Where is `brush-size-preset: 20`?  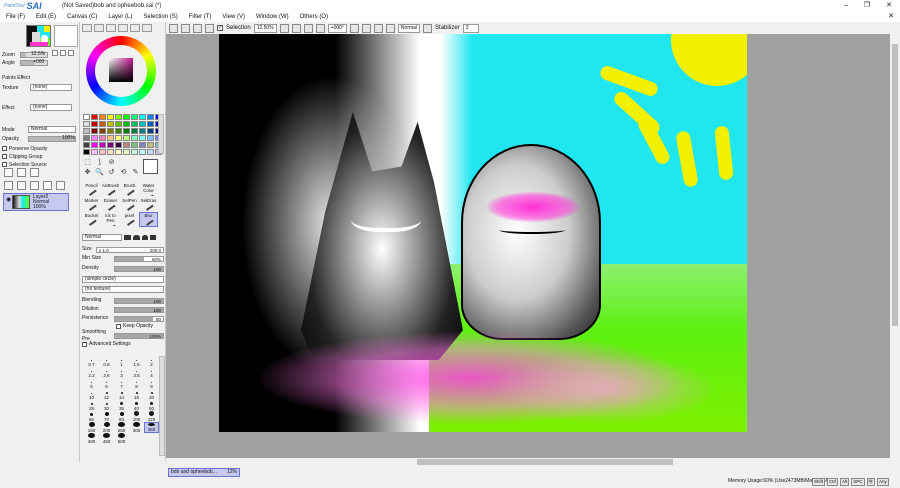
brush-size-preset: 20 is located at coordinates (151, 394).